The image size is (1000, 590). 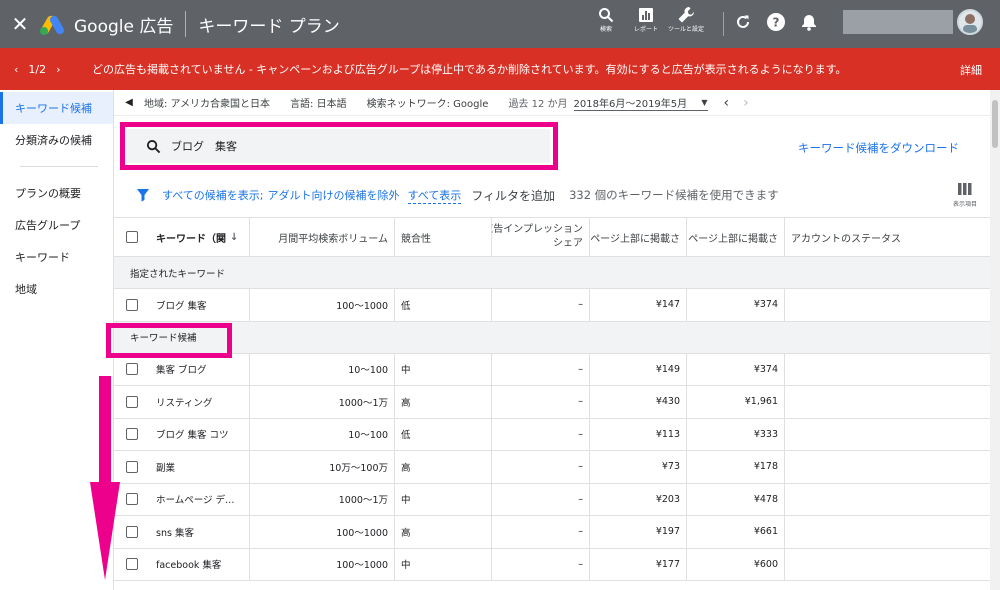 I want to click on sidebar-item-keyword-ideas: キーワード候補, so click(x=56, y=108).